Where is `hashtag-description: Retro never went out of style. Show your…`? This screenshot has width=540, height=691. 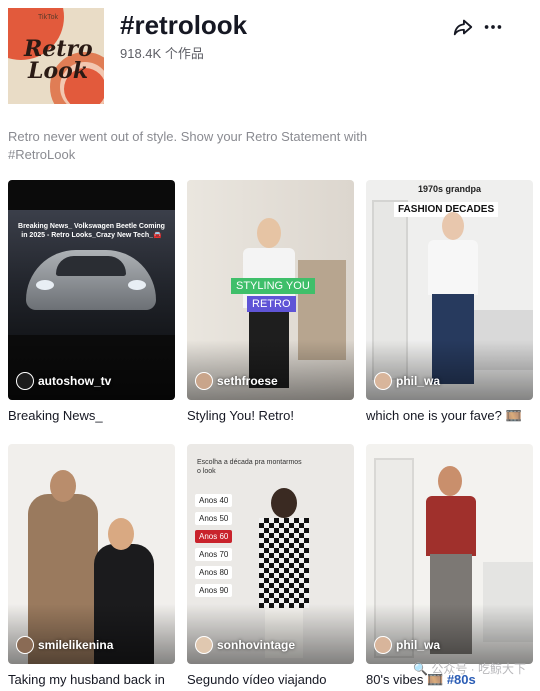
hashtag-description: Retro never went out of style. Show your… is located at coordinates (188, 145).